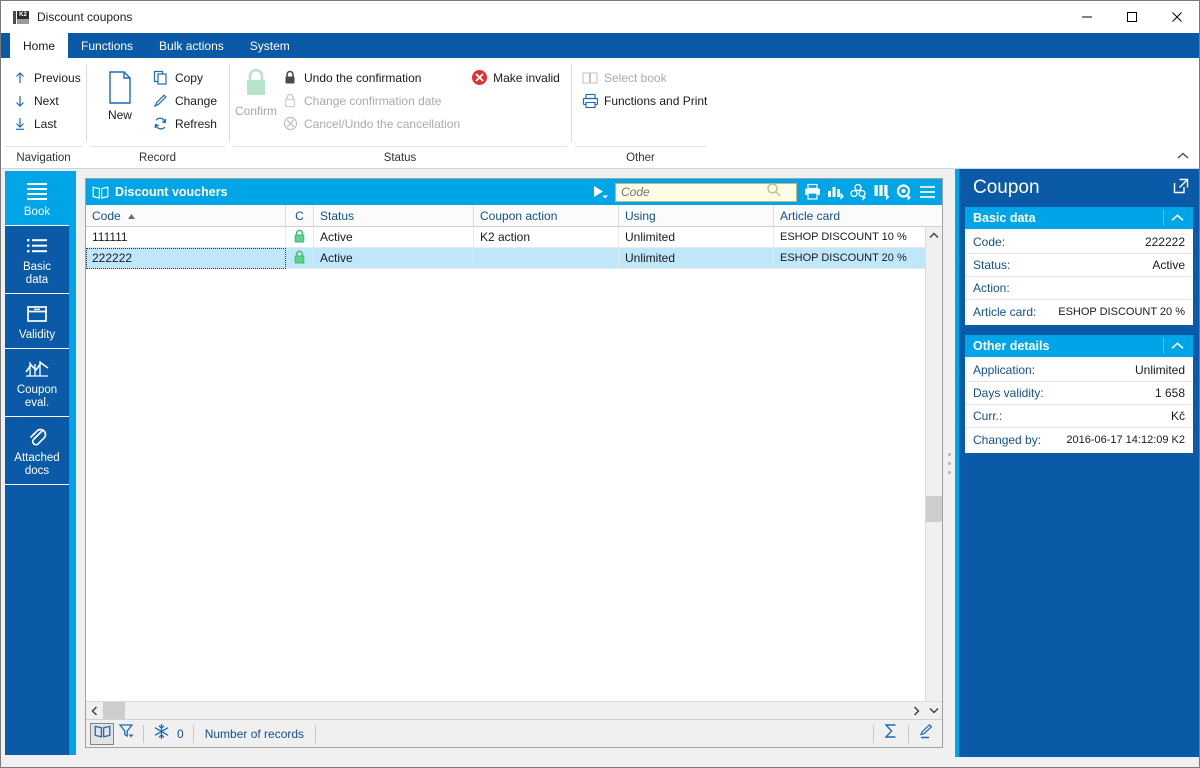  Describe the element at coordinates (37, 383) in the screenshot. I see `sidebar-item-coupon-eval: Coupon eval.` at that location.